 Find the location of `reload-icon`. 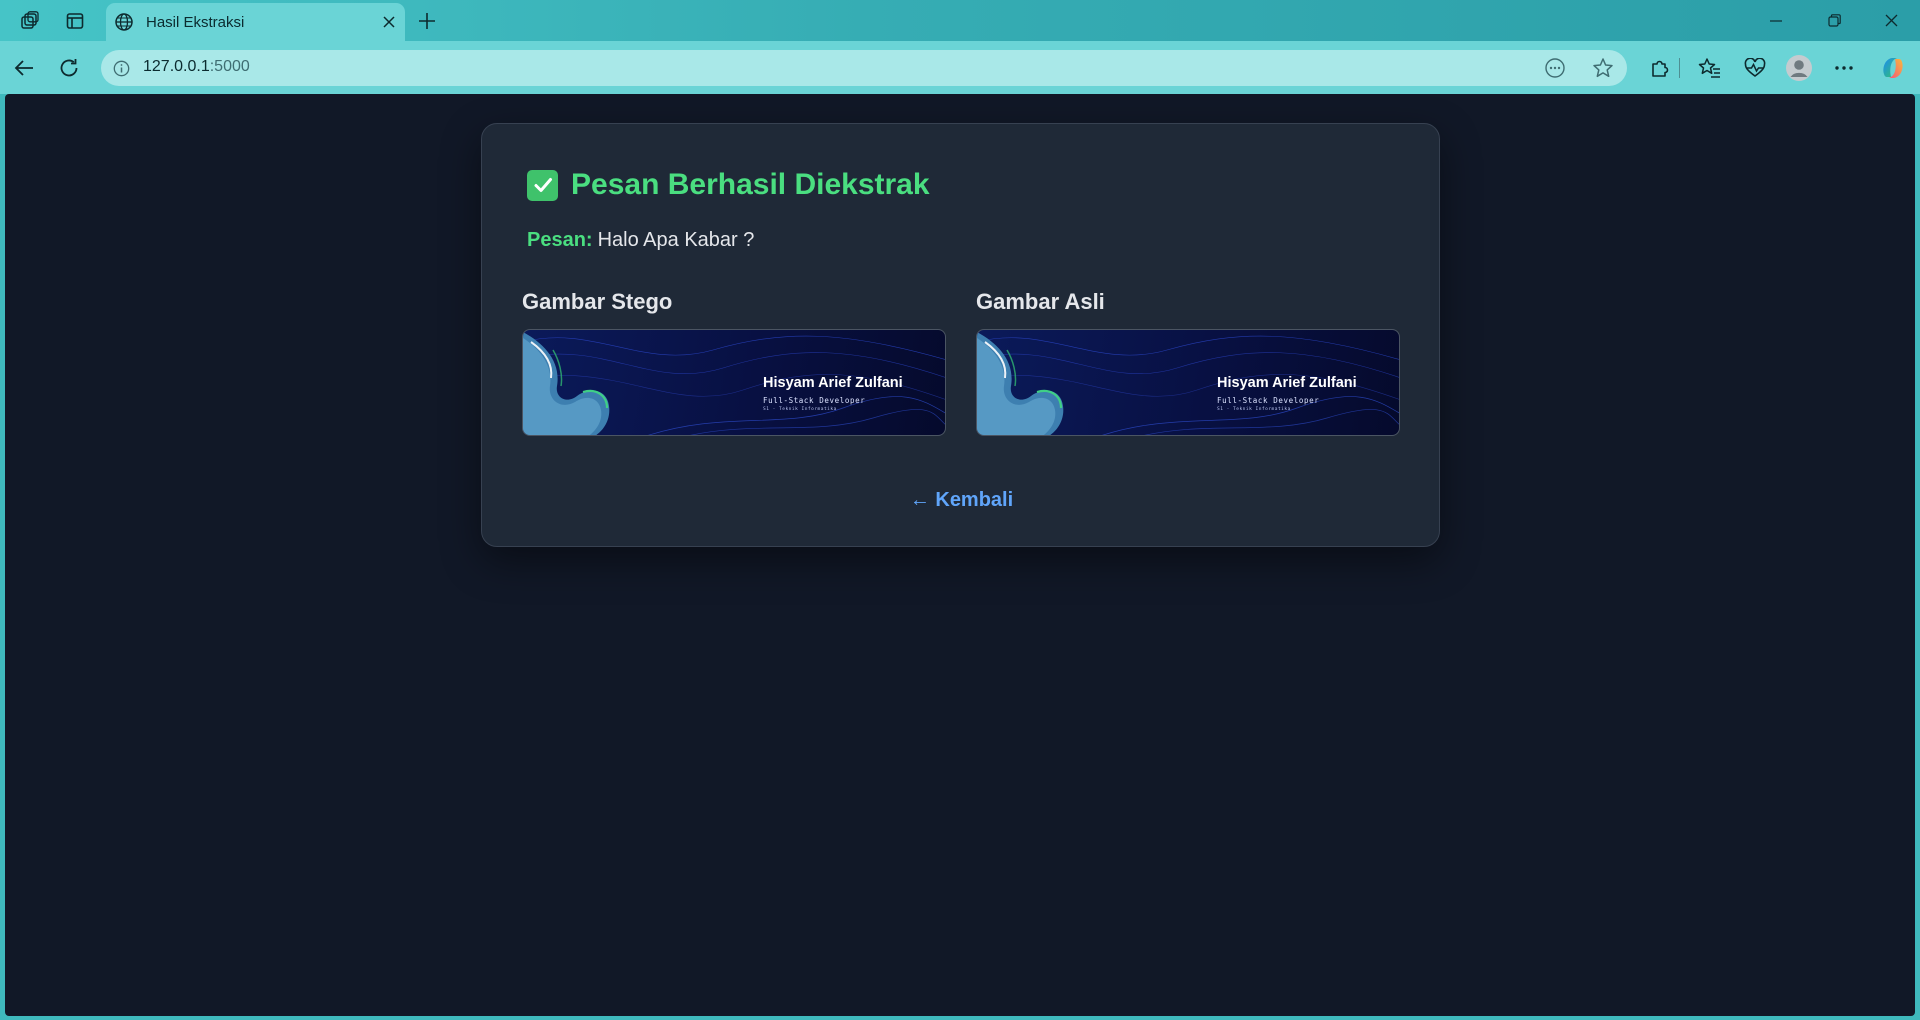

reload-icon is located at coordinates (69, 68).